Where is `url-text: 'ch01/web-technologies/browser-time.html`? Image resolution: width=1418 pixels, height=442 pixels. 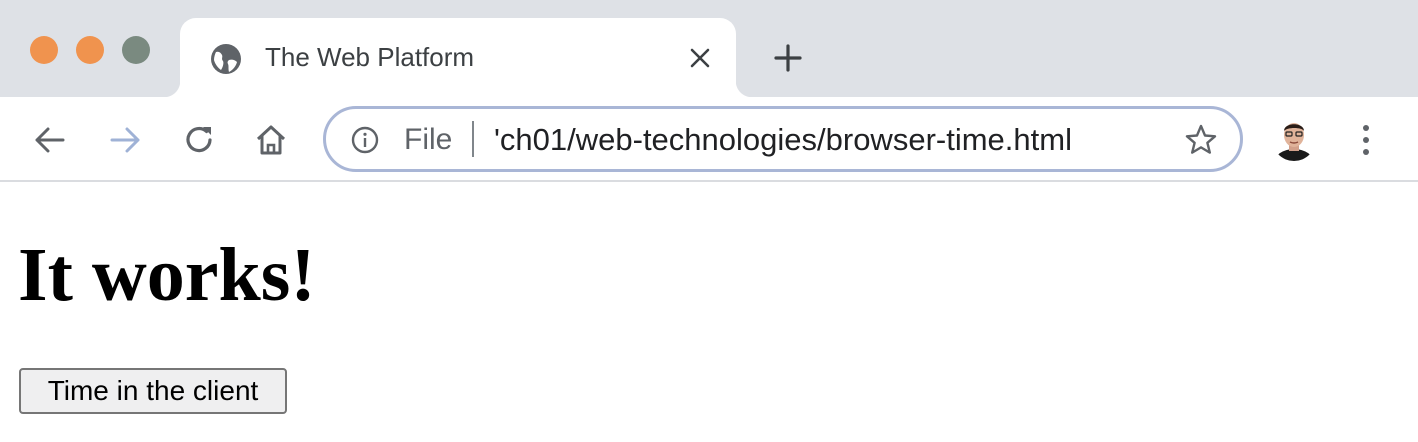 url-text: 'ch01/web-technologies/browser-time.html is located at coordinates (783, 140).